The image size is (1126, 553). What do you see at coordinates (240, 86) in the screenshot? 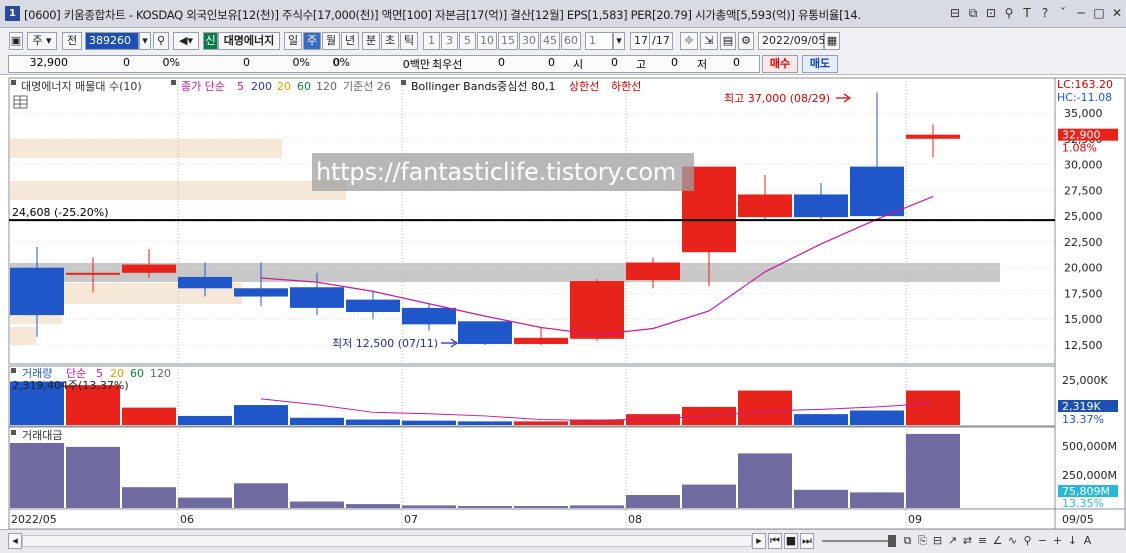
I see `legend-ma-5: 5` at bounding box center [240, 86].